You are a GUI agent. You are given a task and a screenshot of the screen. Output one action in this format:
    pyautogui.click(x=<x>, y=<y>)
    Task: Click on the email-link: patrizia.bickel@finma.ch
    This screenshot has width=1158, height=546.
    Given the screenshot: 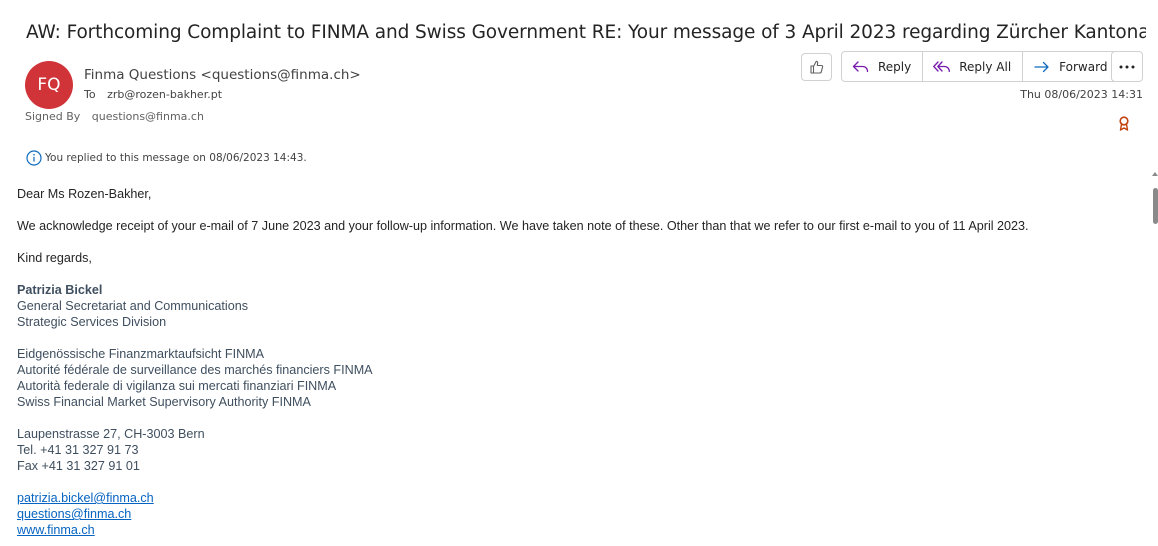 What is the action you would take?
    pyautogui.click(x=85, y=498)
    